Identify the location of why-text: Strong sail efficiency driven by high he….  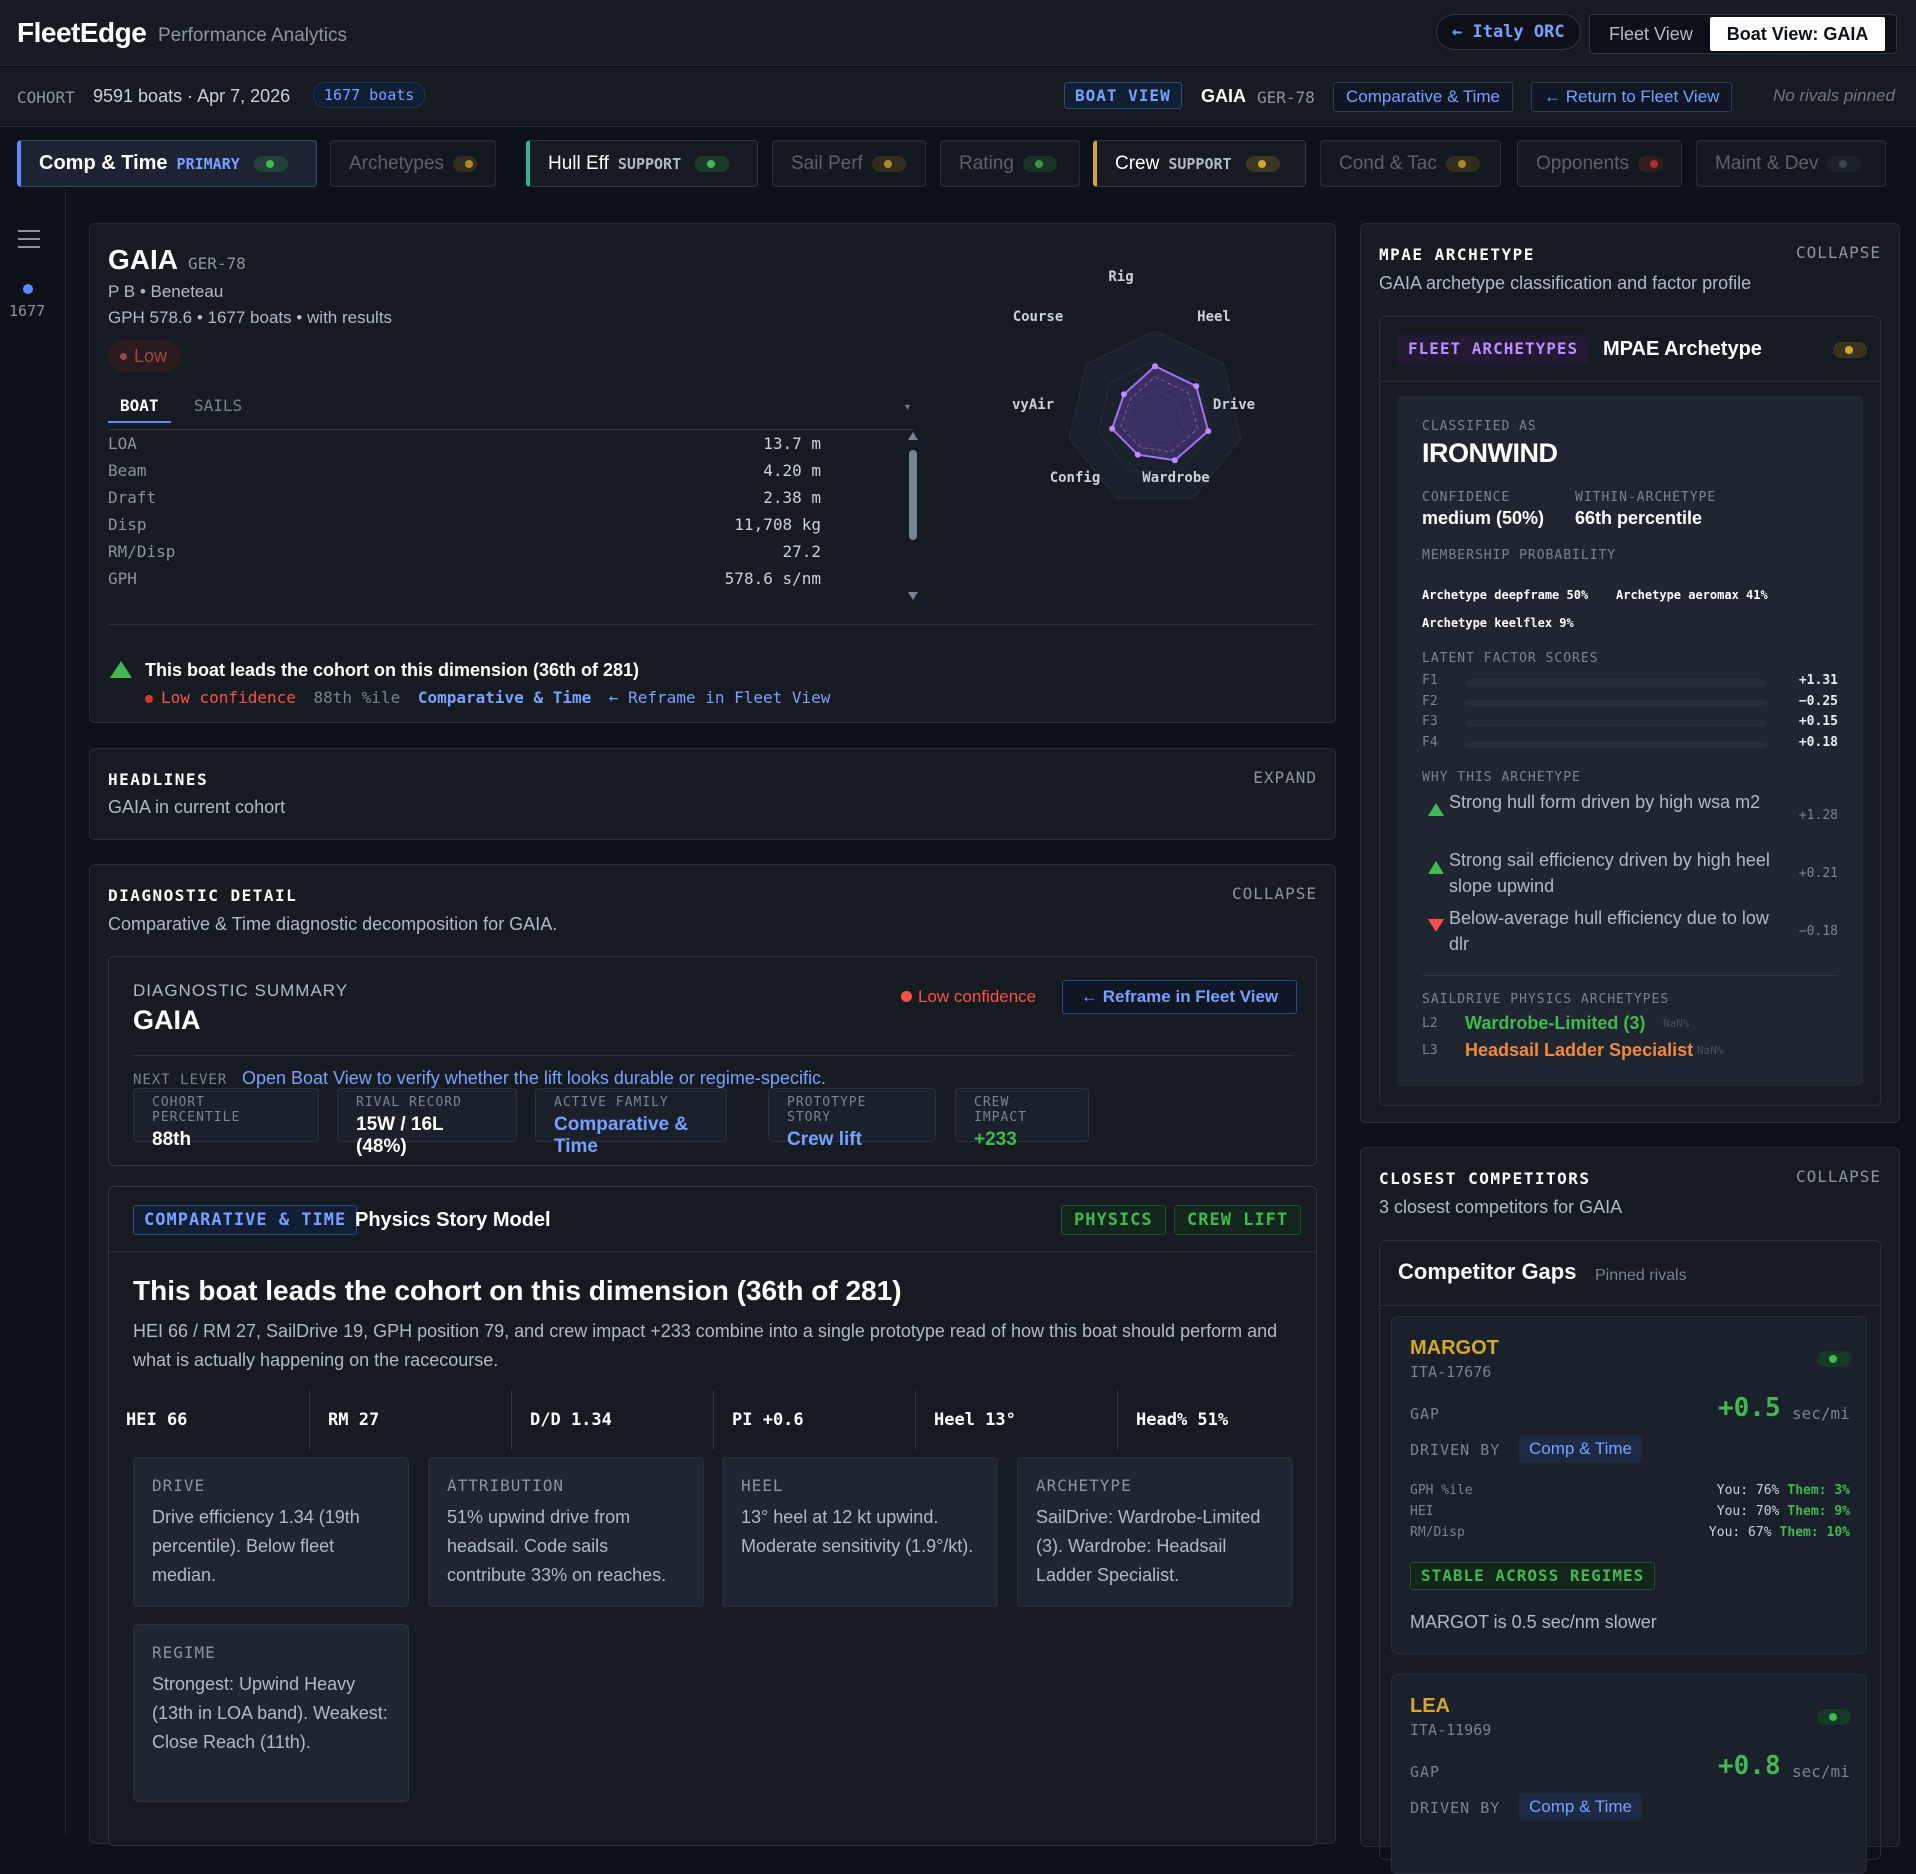
(1609, 873).